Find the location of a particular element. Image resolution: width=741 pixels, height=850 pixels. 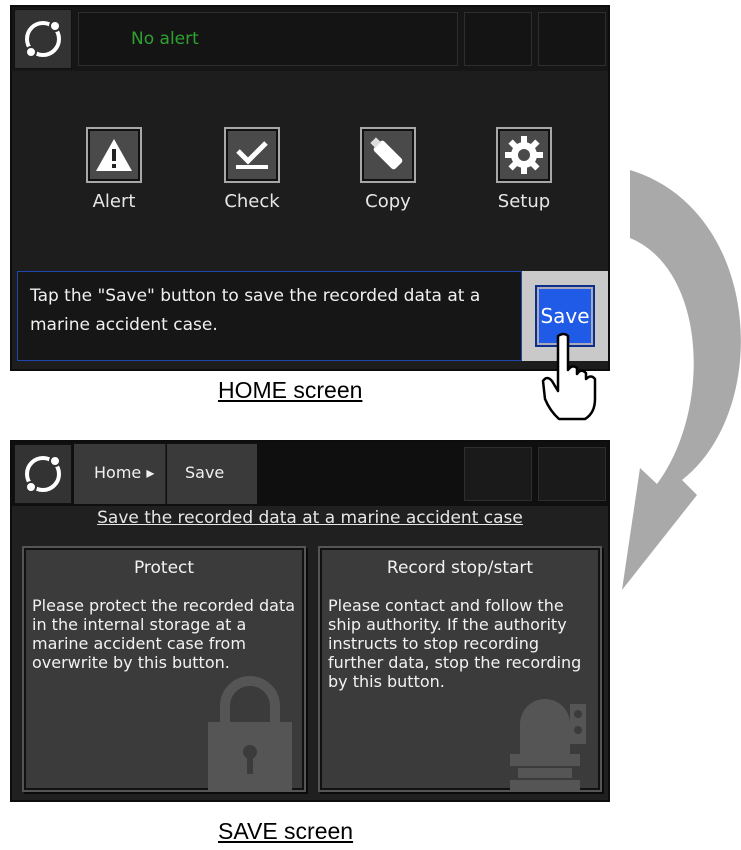

record-title: Record stop/start is located at coordinates (460, 568).